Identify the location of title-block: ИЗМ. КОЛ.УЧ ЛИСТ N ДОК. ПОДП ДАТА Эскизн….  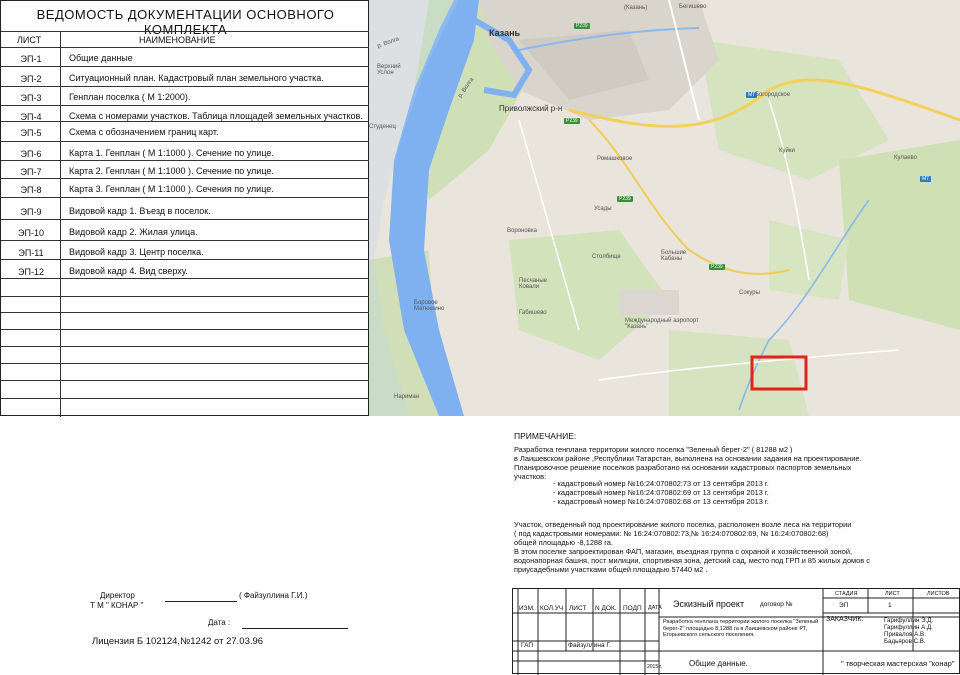
(736, 631).